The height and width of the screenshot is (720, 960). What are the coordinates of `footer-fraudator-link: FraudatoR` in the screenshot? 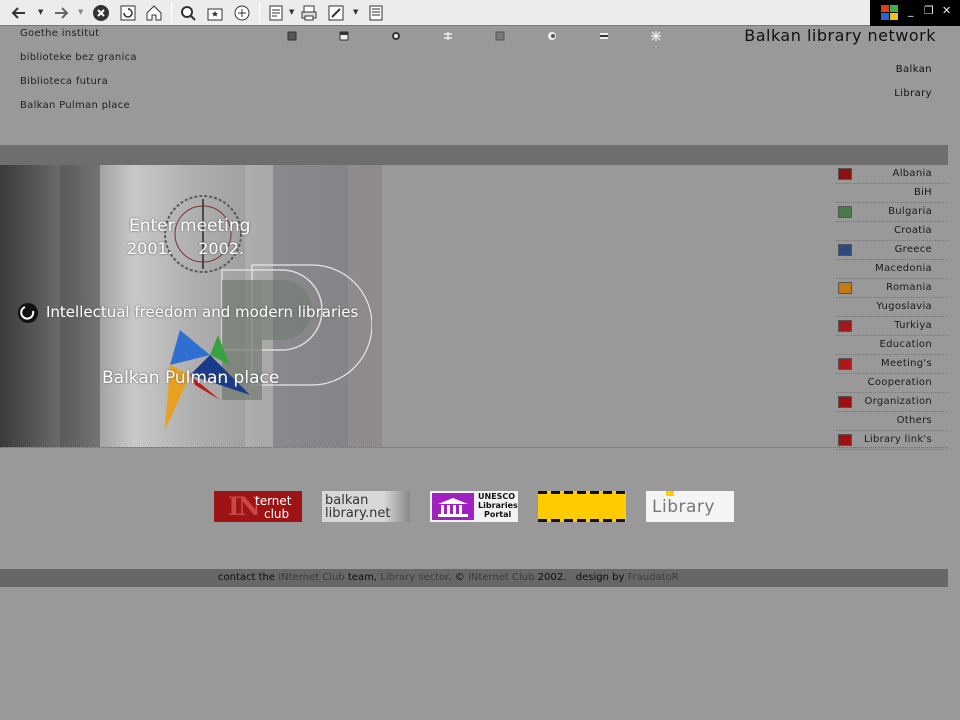 It's located at (653, 577).